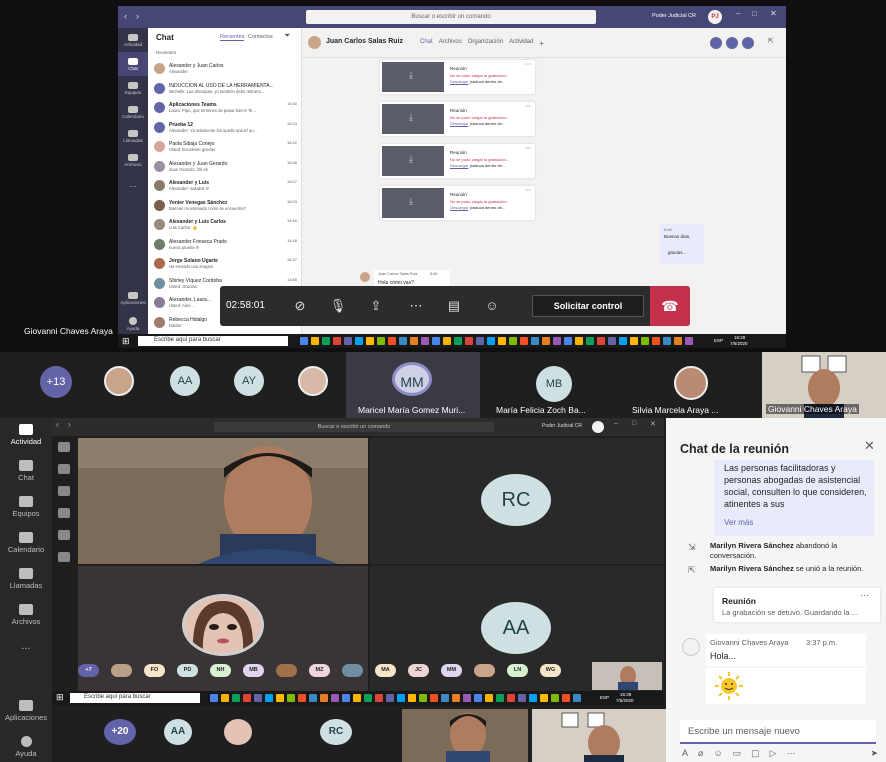 This screenshot has width=886, height=762. What do you see at coordinates (26, 747) in the screenshot?
I see `rail-item-help: Ayuda` at bounding box center [26, 747].